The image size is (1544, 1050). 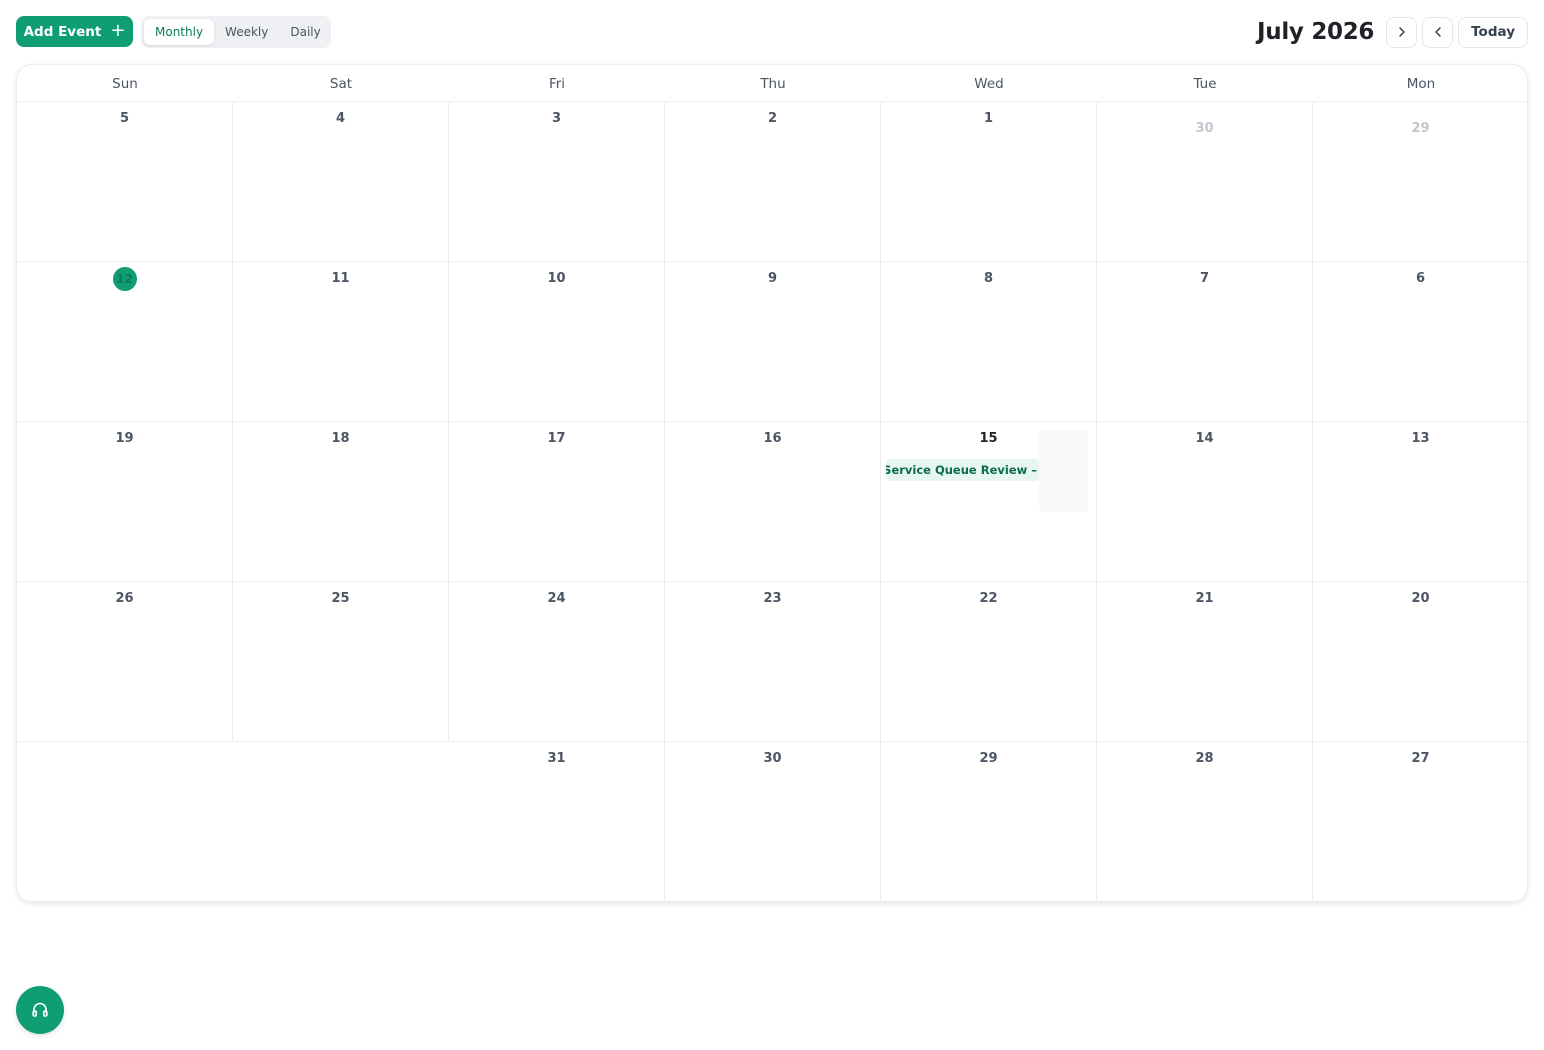 I want to click on month-title: July 2026, so click(x=1316, y=32).